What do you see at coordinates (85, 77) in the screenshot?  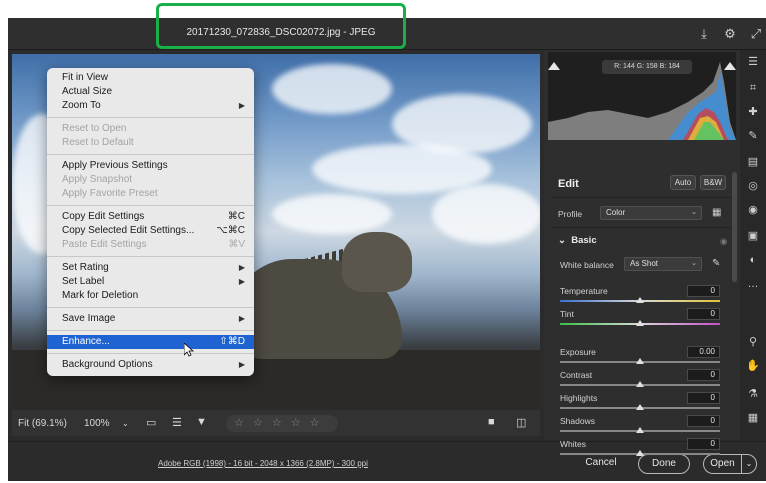 I see `menu-item-label: Fit in View` at bounding box center [85, 77].